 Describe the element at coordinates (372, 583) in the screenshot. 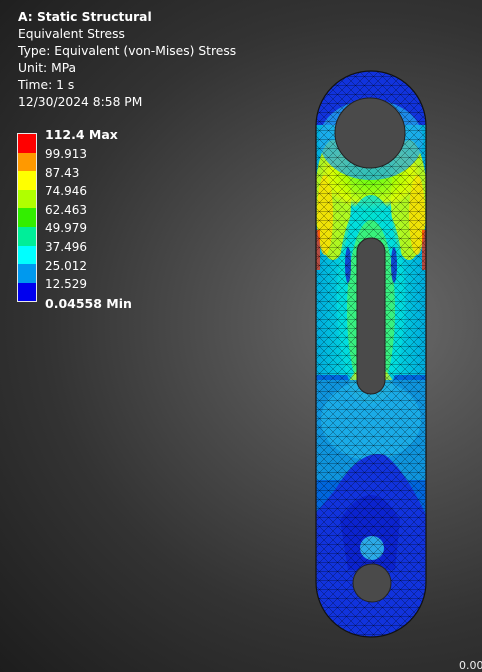

I see `lower-pin-hole` at that location.